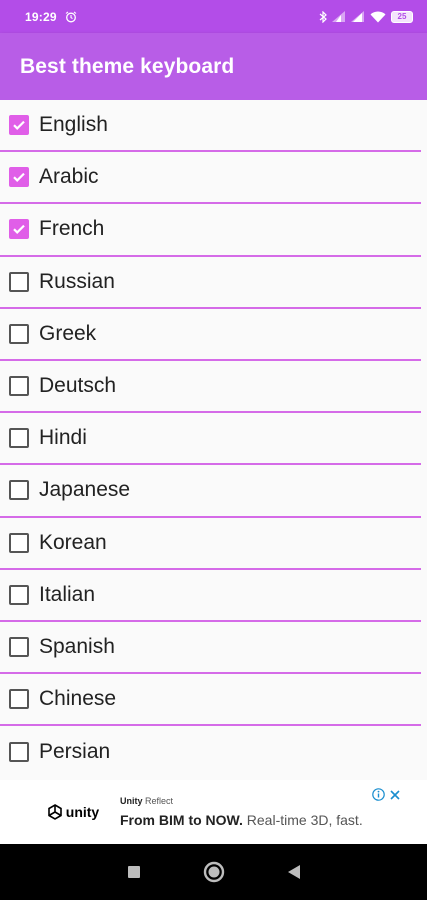 This screenshot has height=900, width=427. Describe the element at coordinates (78, 699) in the screenshot. I see `language-label: Chinese` at that location.